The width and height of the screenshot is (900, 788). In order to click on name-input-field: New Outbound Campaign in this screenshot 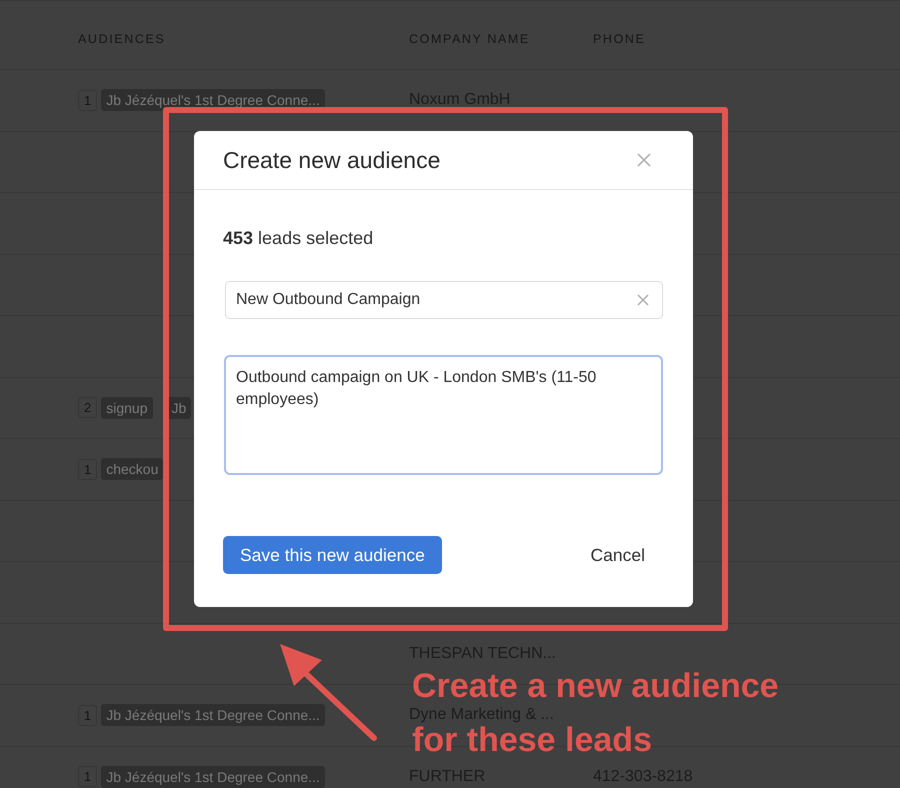, I will do `click(444, 300)`.